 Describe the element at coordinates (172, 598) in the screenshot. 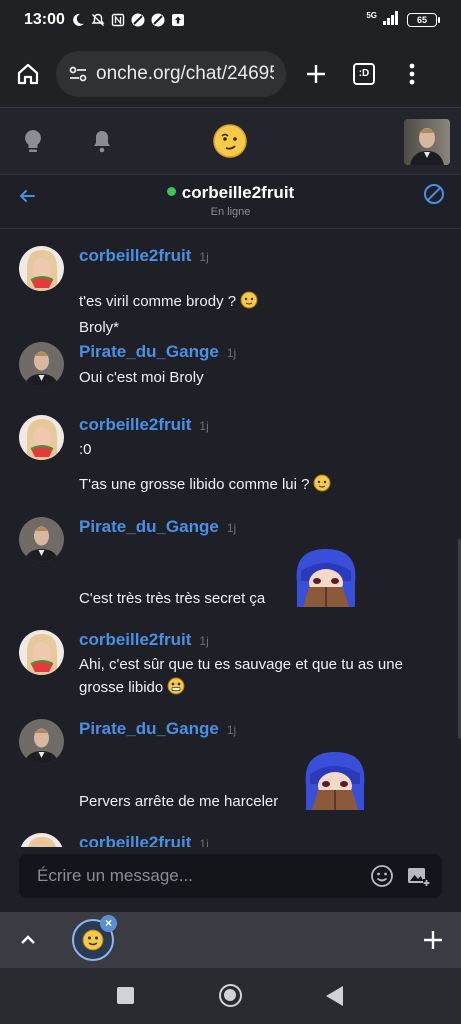

I see `message-text: C'est très très très secret ça` at that location.